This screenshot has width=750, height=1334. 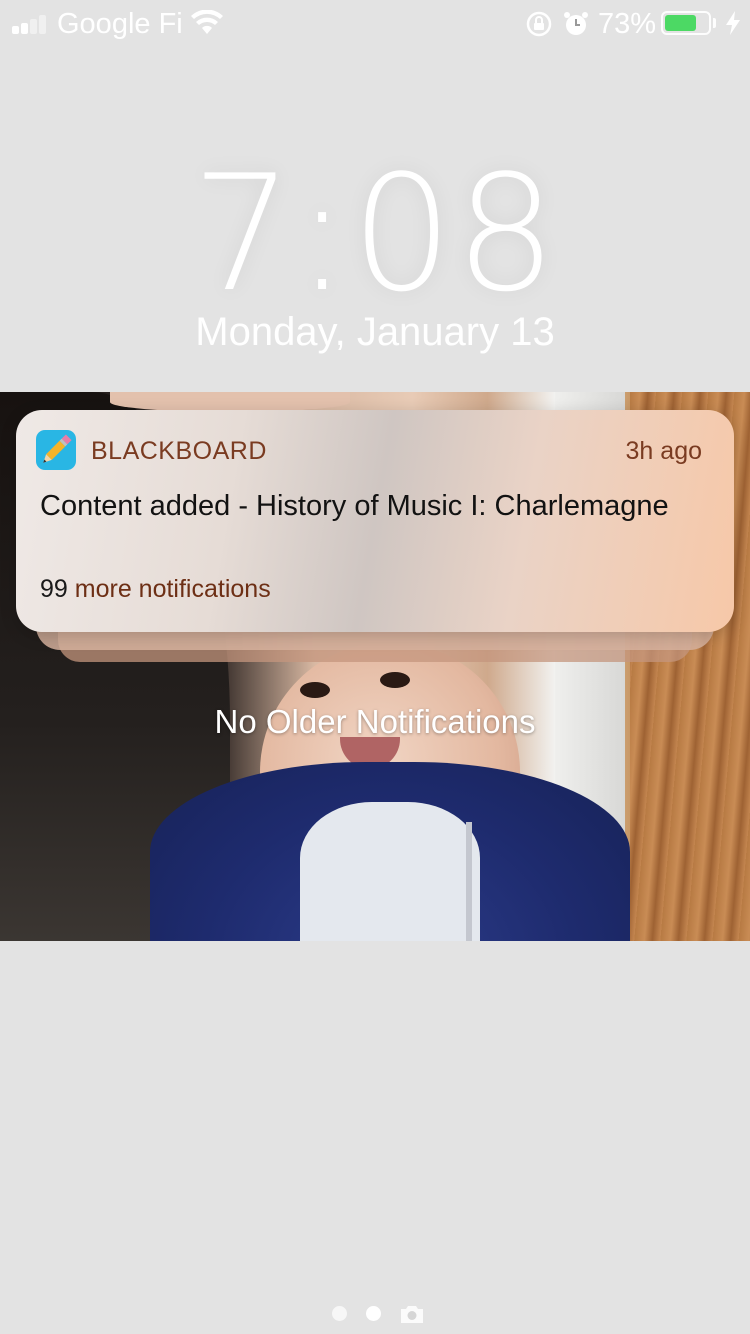 What do you see at coordinates (56, 450) in the screenshot?
I see `pencil-icon` at bounding box center [56, 450].